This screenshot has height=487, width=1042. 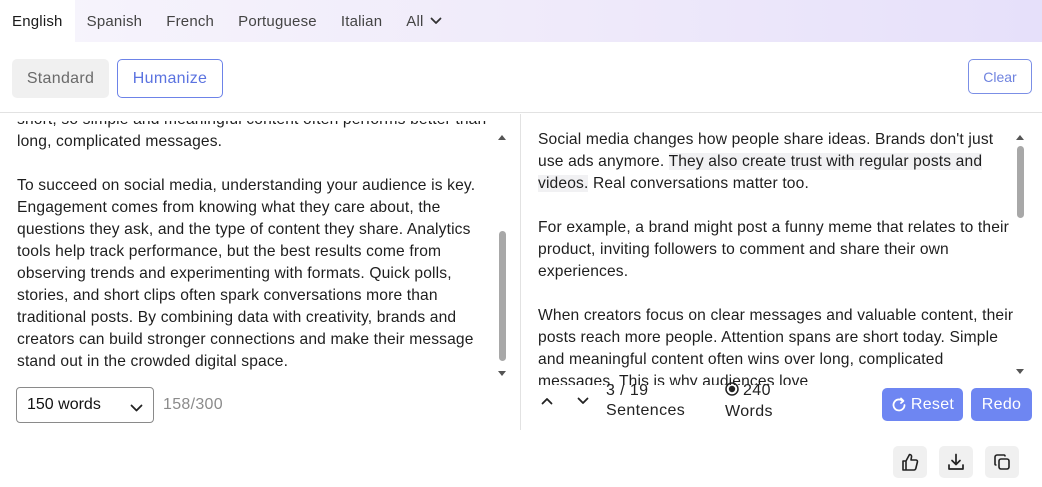 I want to click on sentence-count: 3 / 19, so click(x=627, y=390).